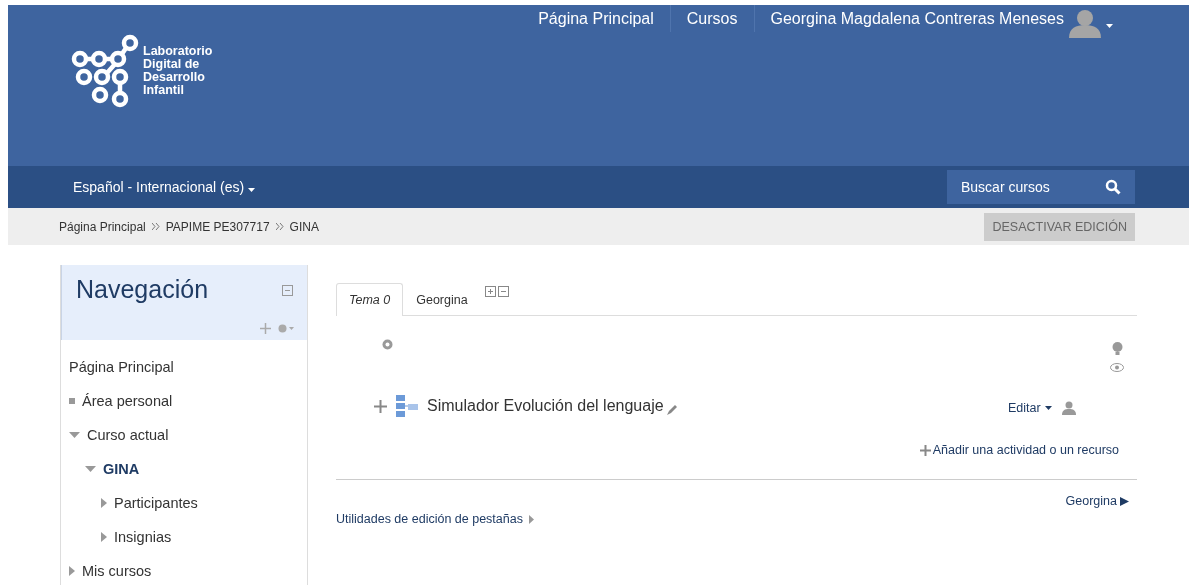 This screenshot has height=585, width=1189. What do you see at coordinates (545, 406) in the screenshot?
I see `activity-link: Simulador Evolución del lenguaje` at bounding box center [545, 406].